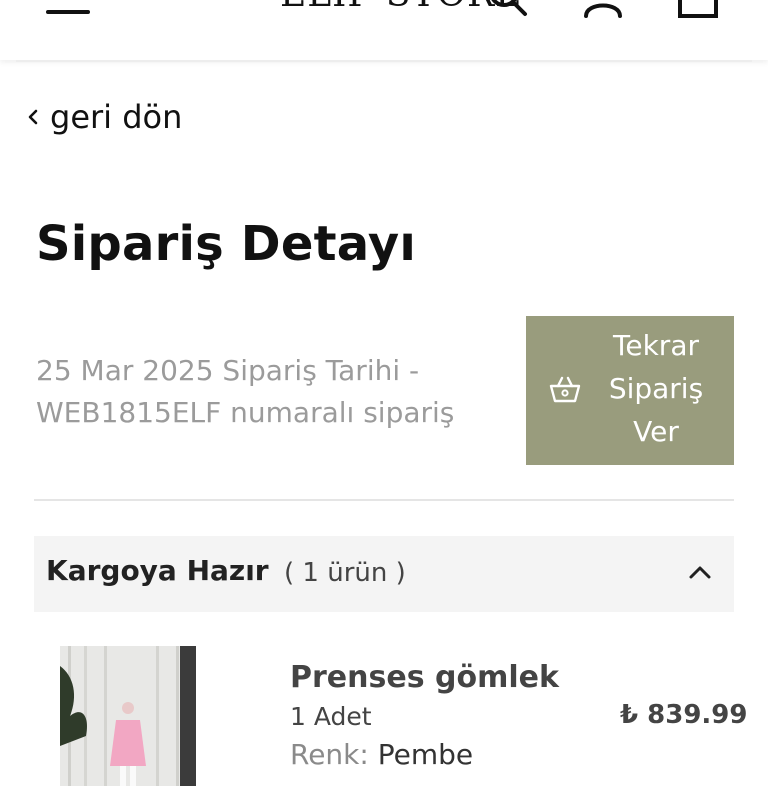 Image resolution: width=768 pixels, height=786 pixels. Describe the element at coordinates (424, 677) in the screenshot. I see `product-name: Prenses gömlek` at that location.